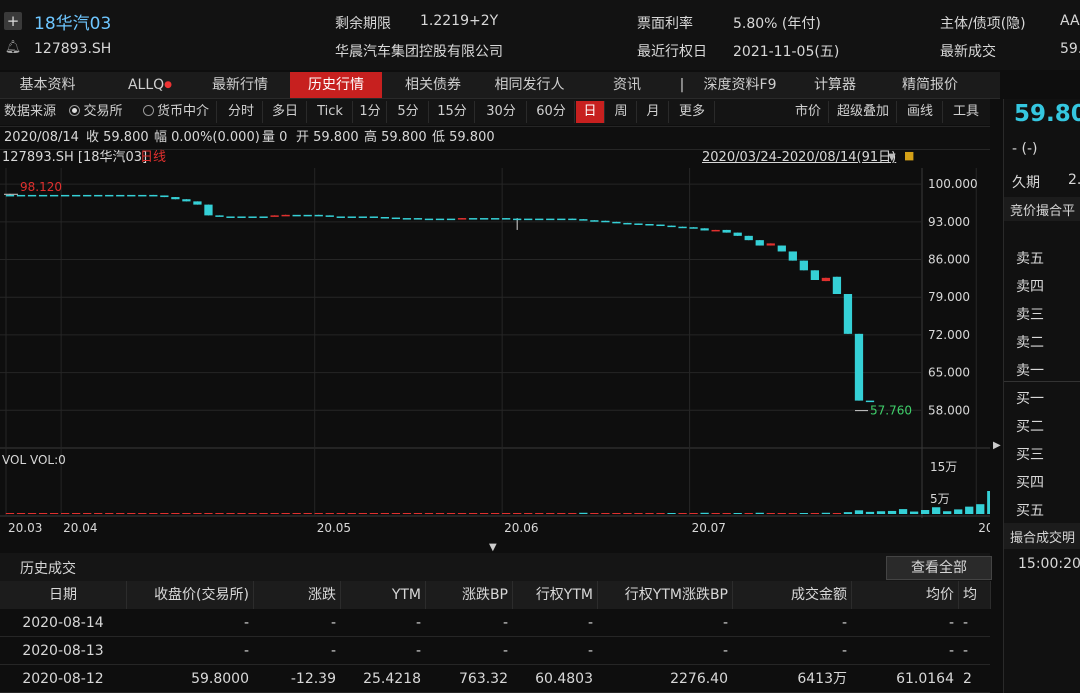 The width and height of the screenshot is (1080, 693). Describe the element at coordinates (555, 595) in the screenshot. I see `col-exercise-ytm: 行权YTM` at that location.